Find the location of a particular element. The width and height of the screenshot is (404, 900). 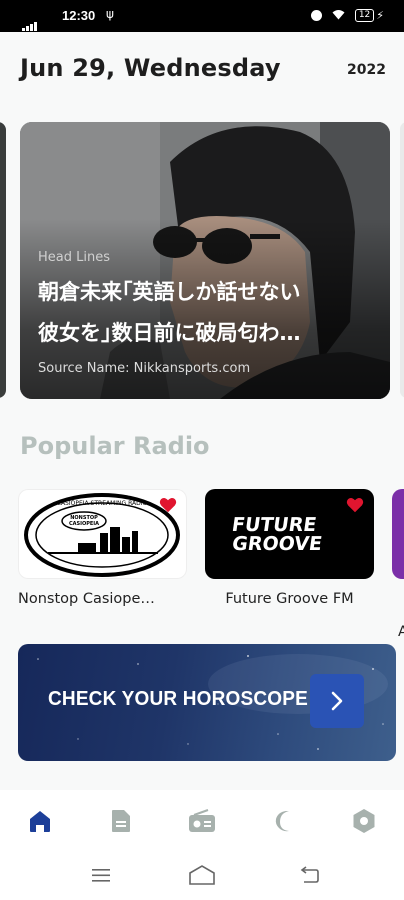

home-system-icon is located at coordinates (202, 875).